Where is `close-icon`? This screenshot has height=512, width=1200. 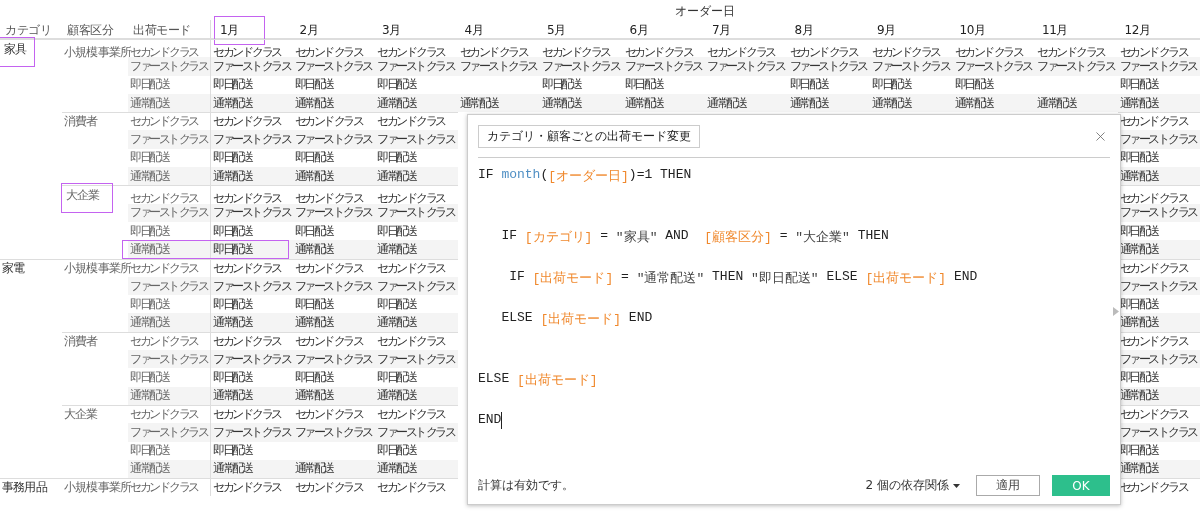
close-icon is located at coordinates (1100, 136).